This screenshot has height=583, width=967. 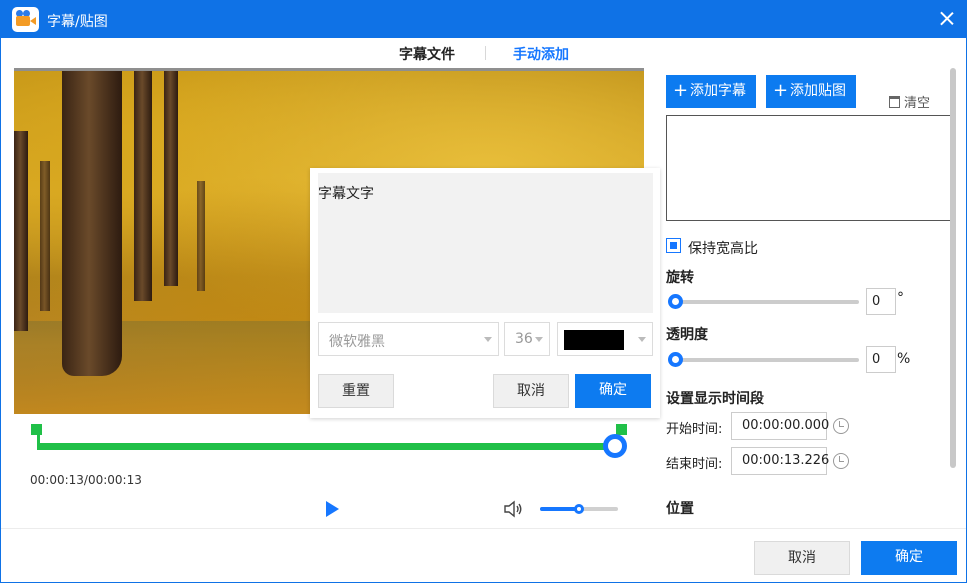 I want to click on time-section-title: 设置显示时间段, so click(x=715, y=399).